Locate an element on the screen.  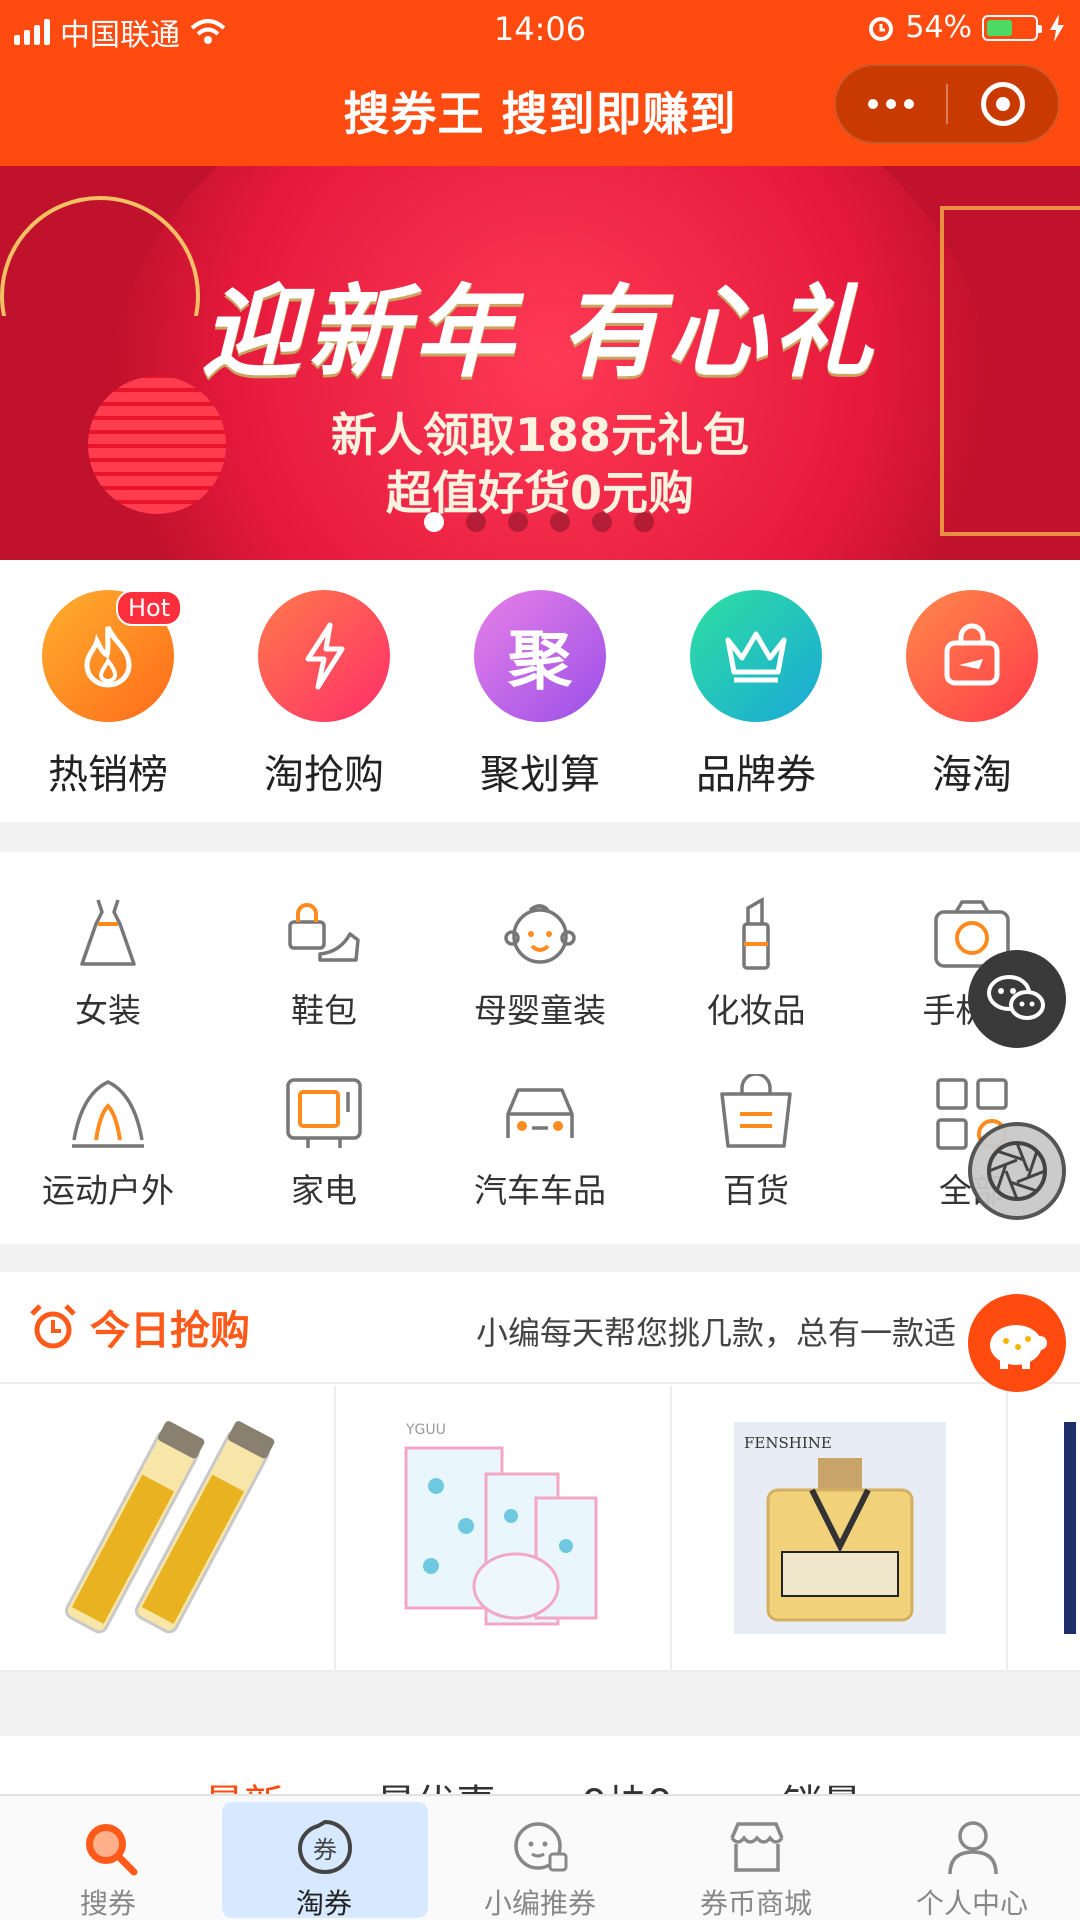
tab-label: 个人中心 is located at coordinates (971, 1903).